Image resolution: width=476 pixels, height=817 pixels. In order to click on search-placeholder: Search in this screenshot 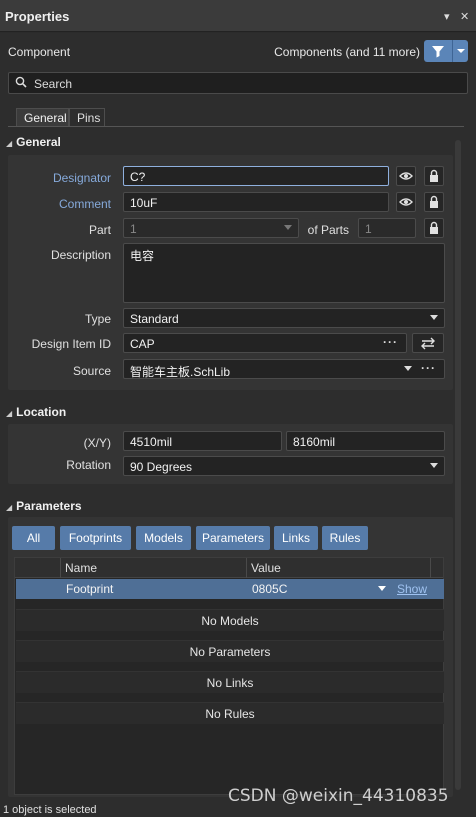, I will do `click(53, 84)`.